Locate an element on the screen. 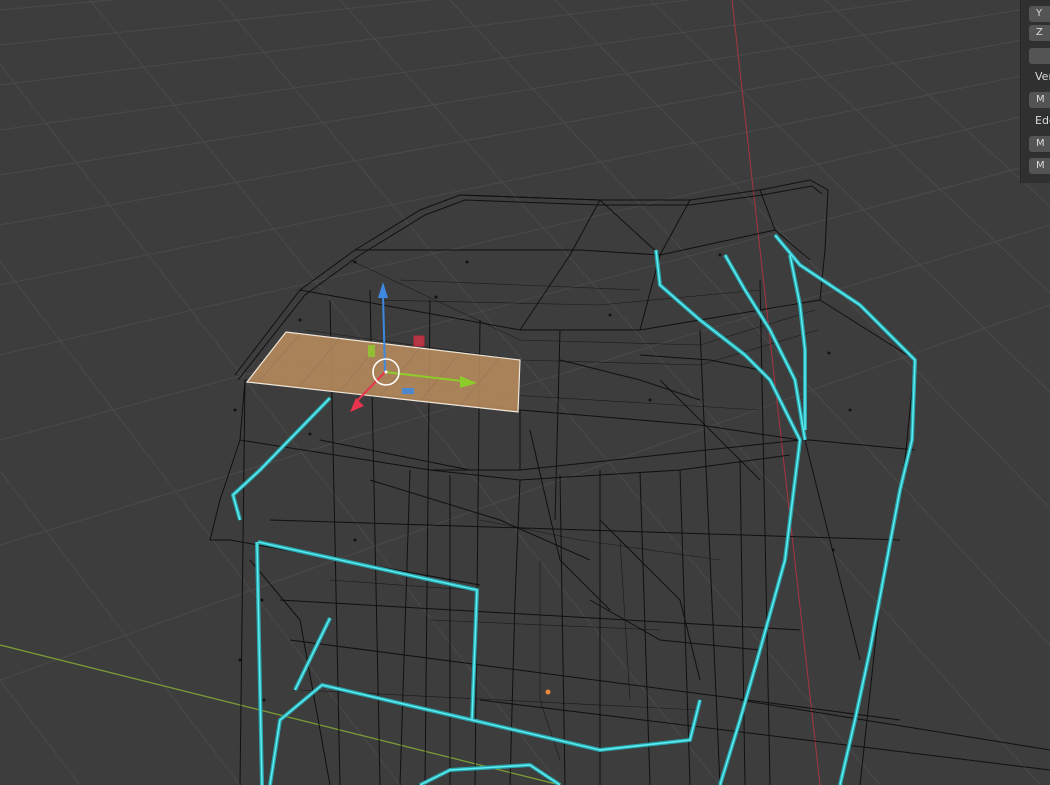 This screenshot has width=1050, height=785. gizmo-yz-plane is located at coordinates (371, 351).